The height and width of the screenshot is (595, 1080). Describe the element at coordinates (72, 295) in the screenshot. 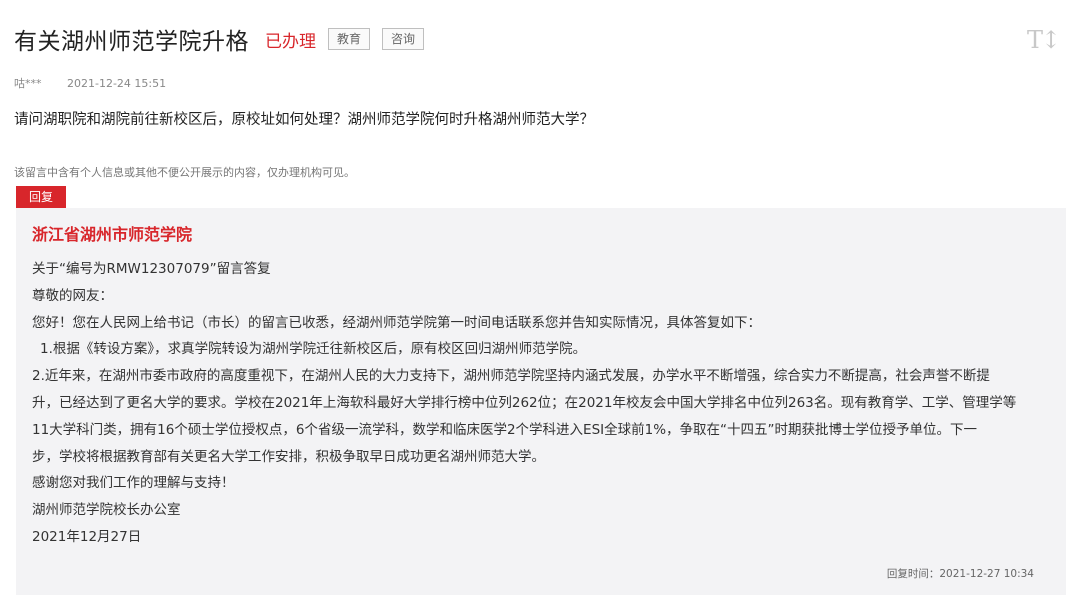

I see `reply-line: 尊敬的网友：` at that location.